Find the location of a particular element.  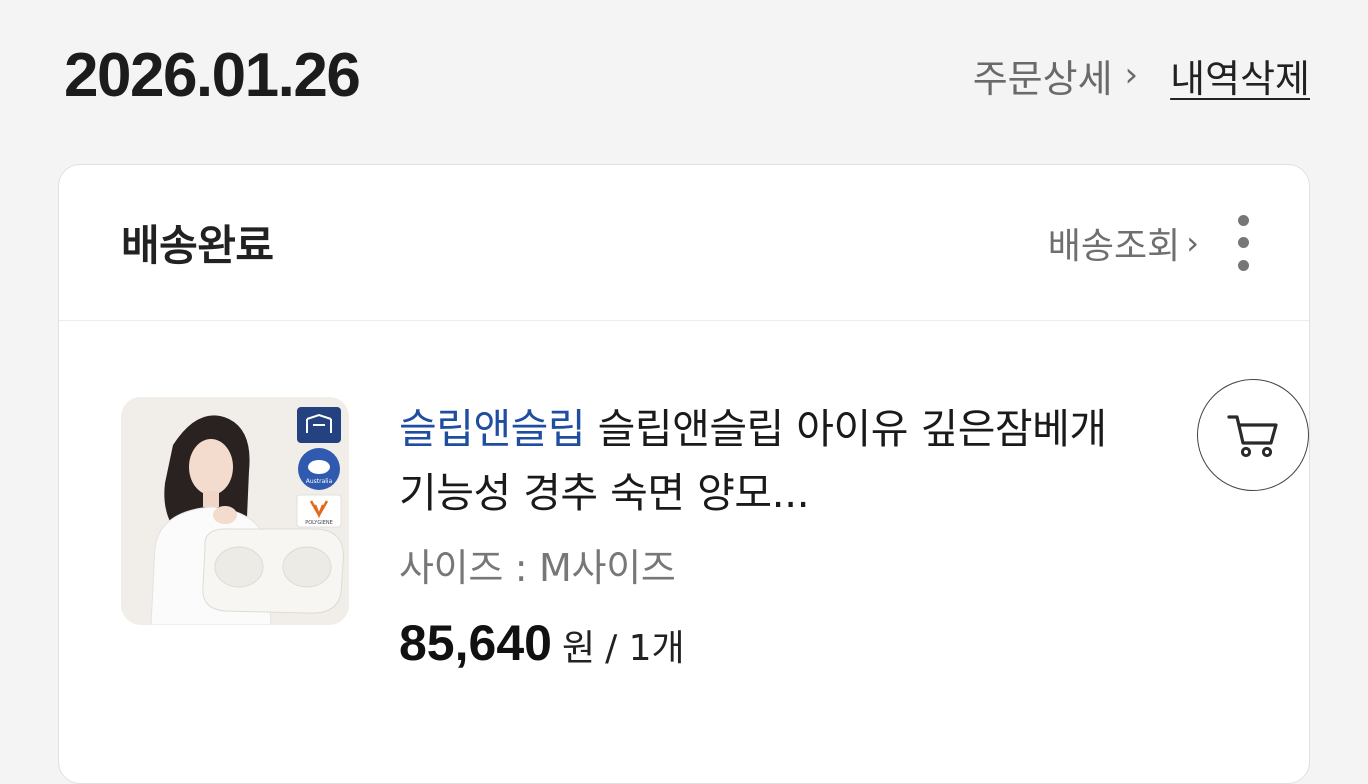

more-vertical-icon is located at coordinates (1243, 220).